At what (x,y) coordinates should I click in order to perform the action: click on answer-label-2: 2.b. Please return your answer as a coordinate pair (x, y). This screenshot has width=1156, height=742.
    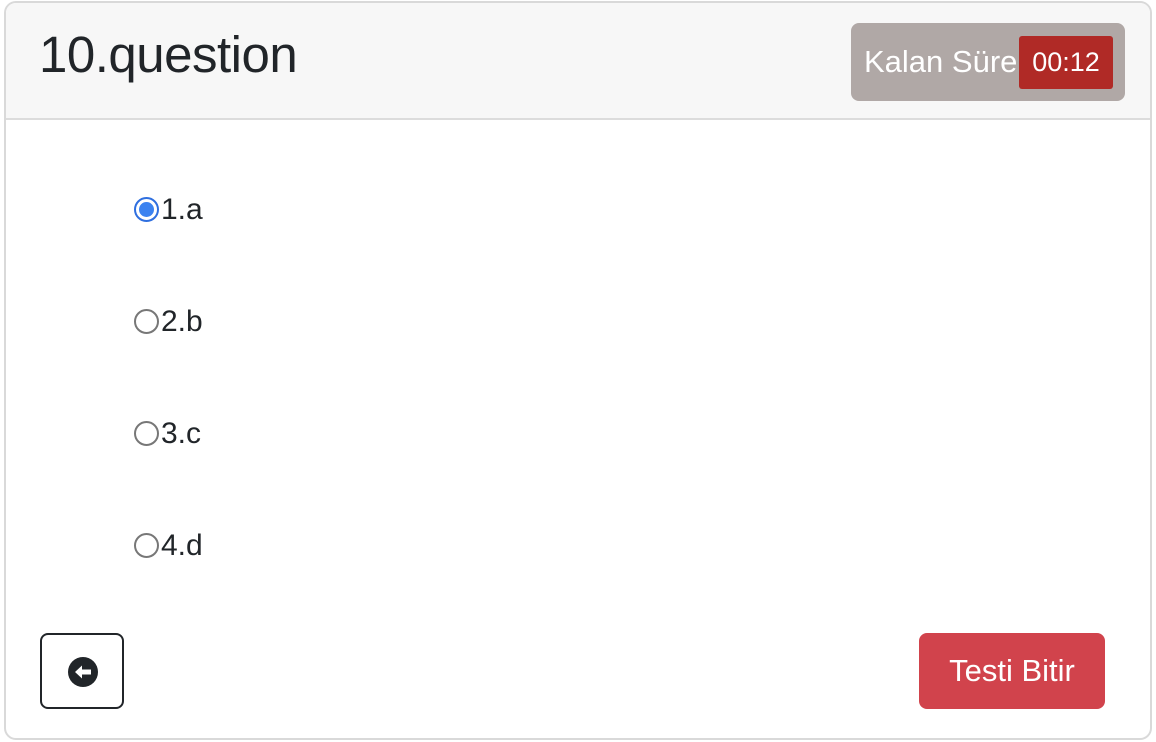
    Looking at the image, I should click on (182, 321).